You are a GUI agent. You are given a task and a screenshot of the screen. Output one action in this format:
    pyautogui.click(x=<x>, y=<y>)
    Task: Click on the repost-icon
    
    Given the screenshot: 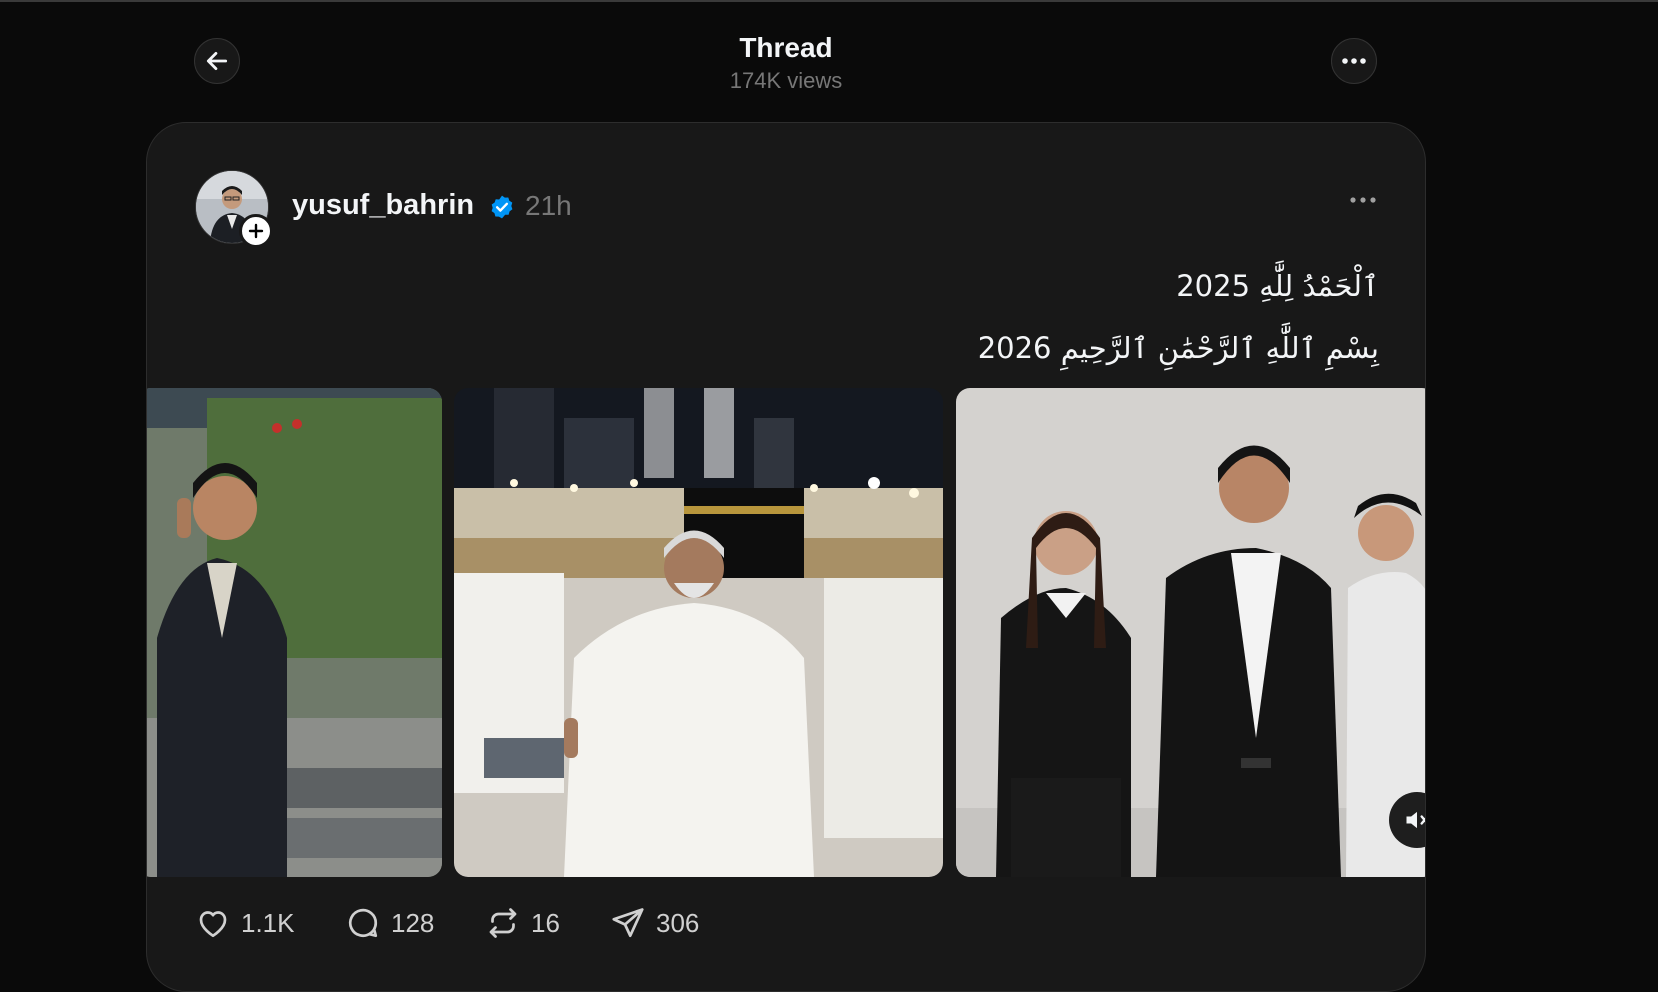 What is the action you would take?
    pyautogui.click(x=503, y=923)
    